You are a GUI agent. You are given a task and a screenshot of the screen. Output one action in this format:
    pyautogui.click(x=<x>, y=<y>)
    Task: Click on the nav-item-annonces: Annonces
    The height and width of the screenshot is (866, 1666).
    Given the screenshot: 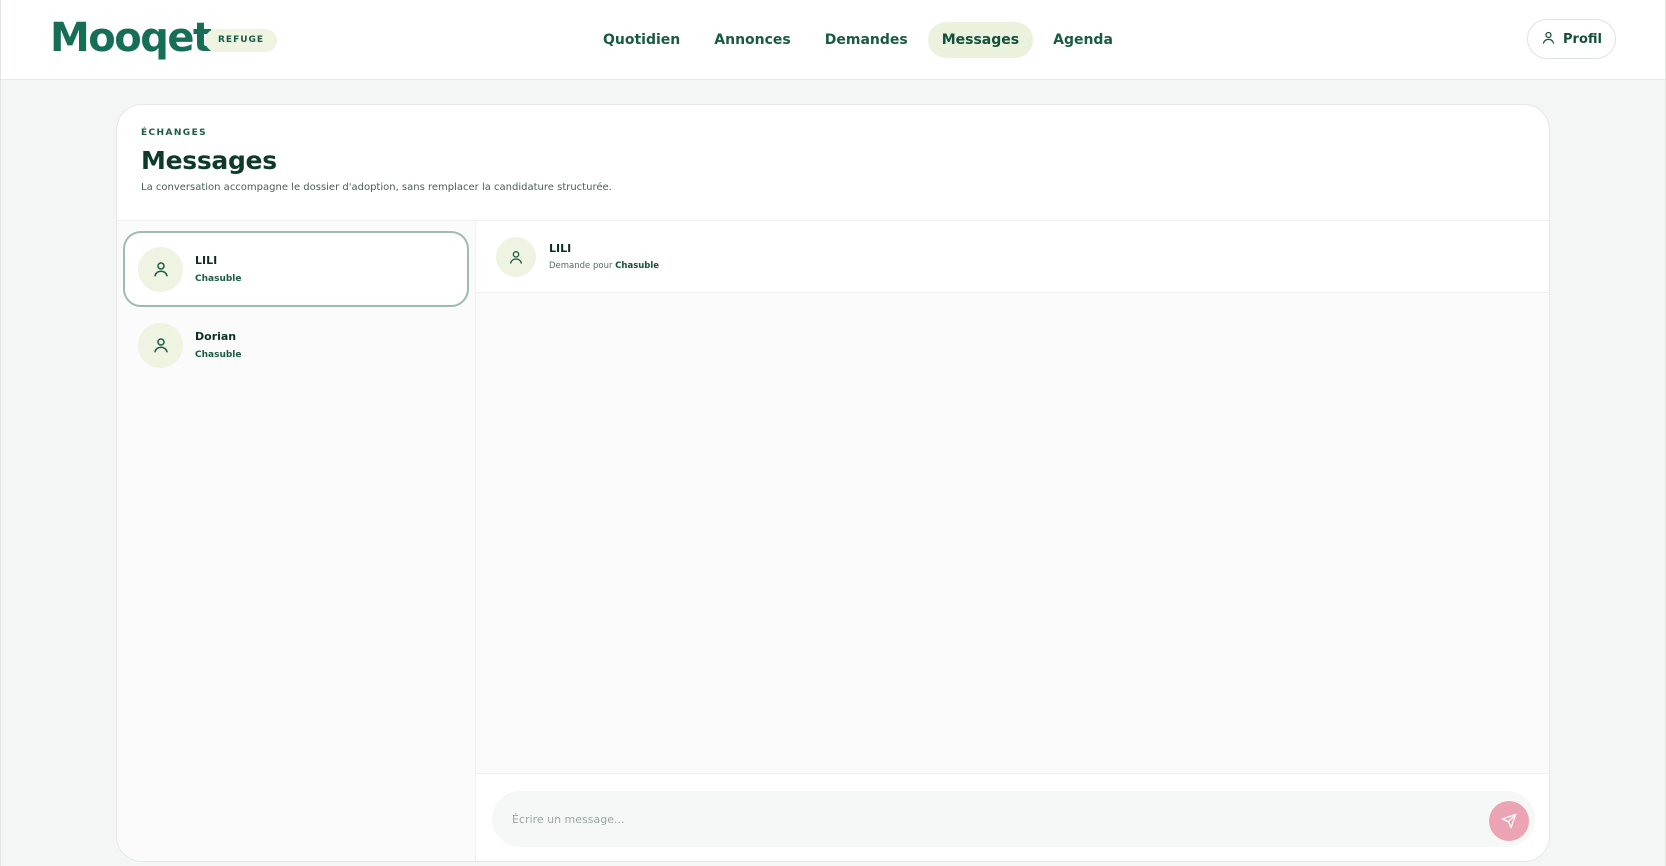 What is the action you would take?
    pyautogui.click(x=752, y=40)
    